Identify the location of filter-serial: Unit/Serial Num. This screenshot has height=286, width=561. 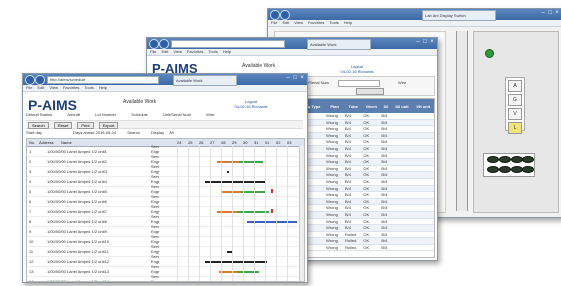
(177, 114).